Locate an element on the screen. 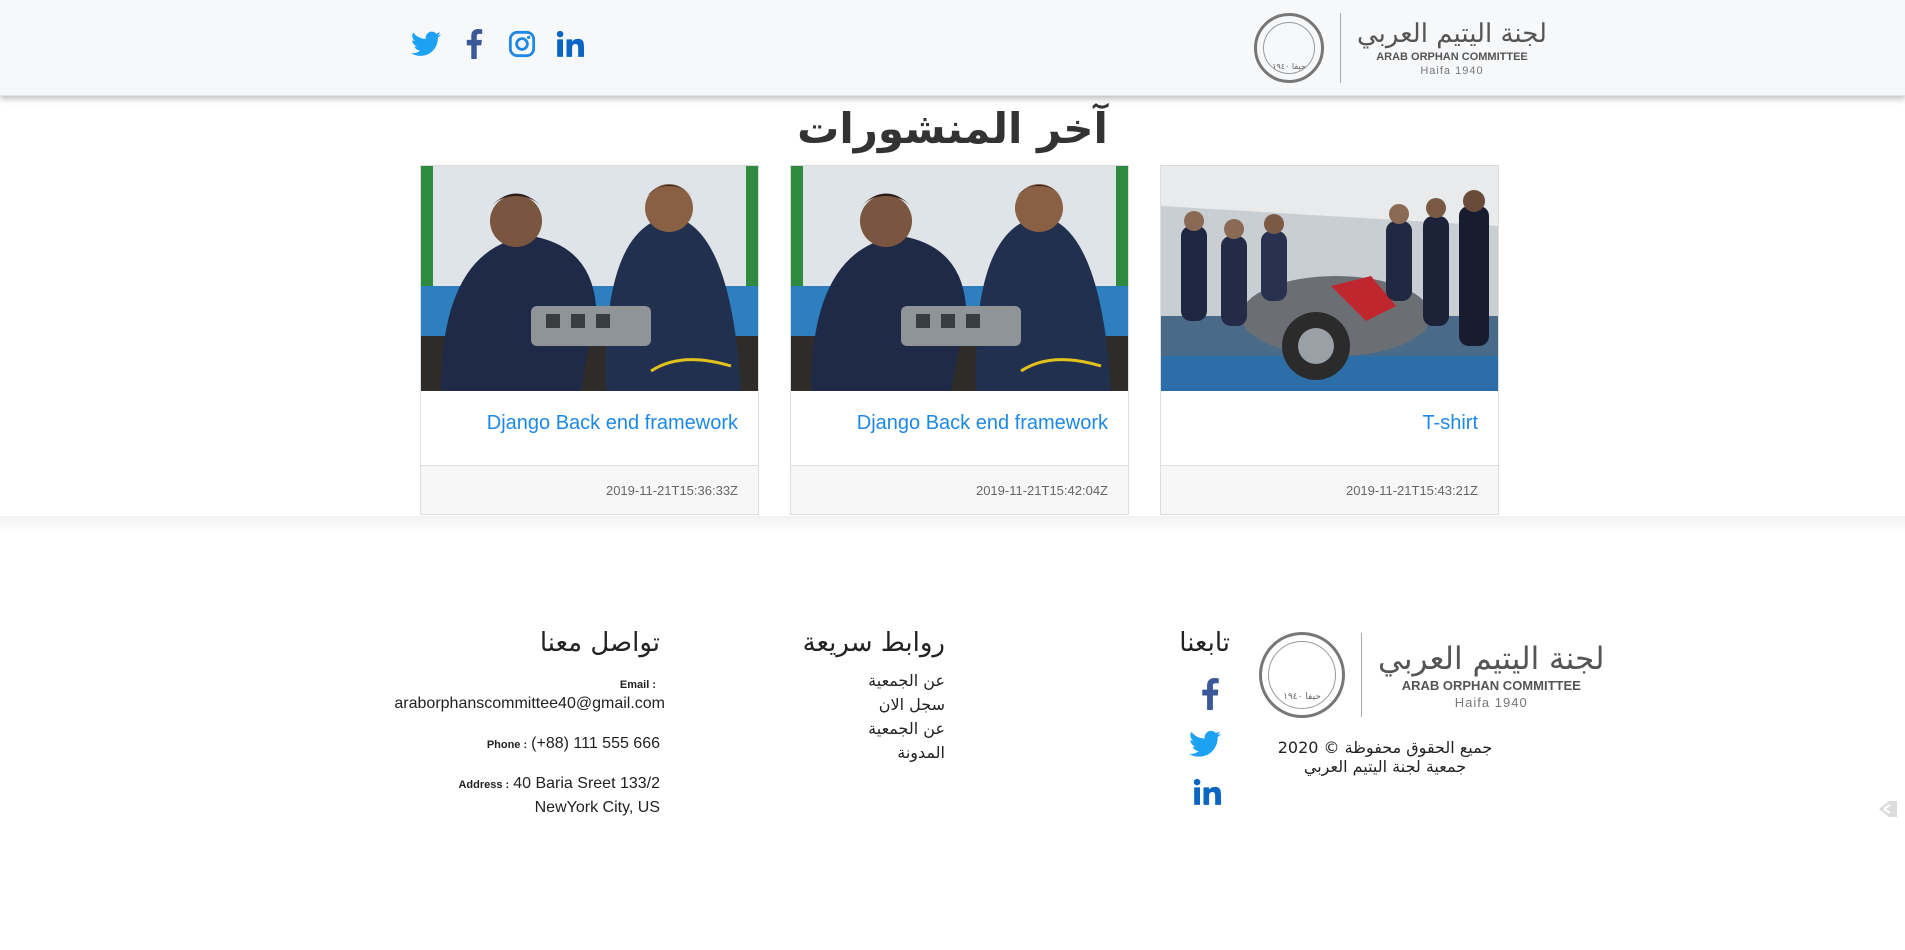 The height and width of the screenshot is (950, 1905). instagram-icon is located at coordinates (522, 44).